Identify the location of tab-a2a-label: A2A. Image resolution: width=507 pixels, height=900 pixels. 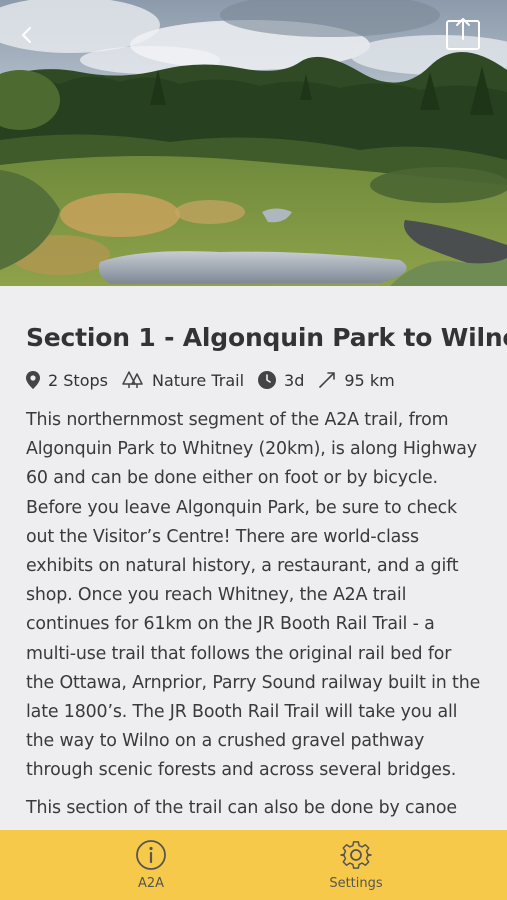
(151, 883).